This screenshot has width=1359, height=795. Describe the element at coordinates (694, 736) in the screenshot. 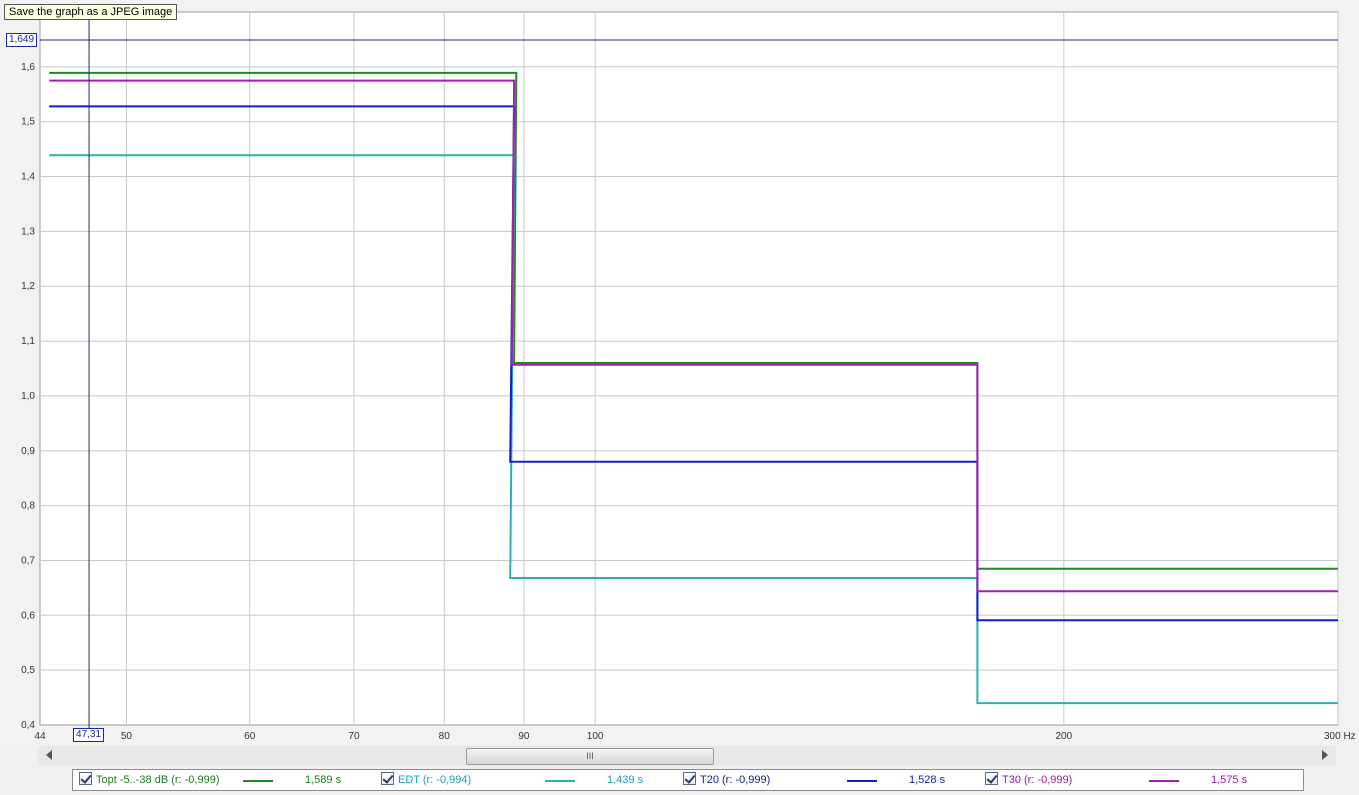

I see `x-axis-ticks: 44 50 60 70 80 90 100 200 300 Hz` at that location.